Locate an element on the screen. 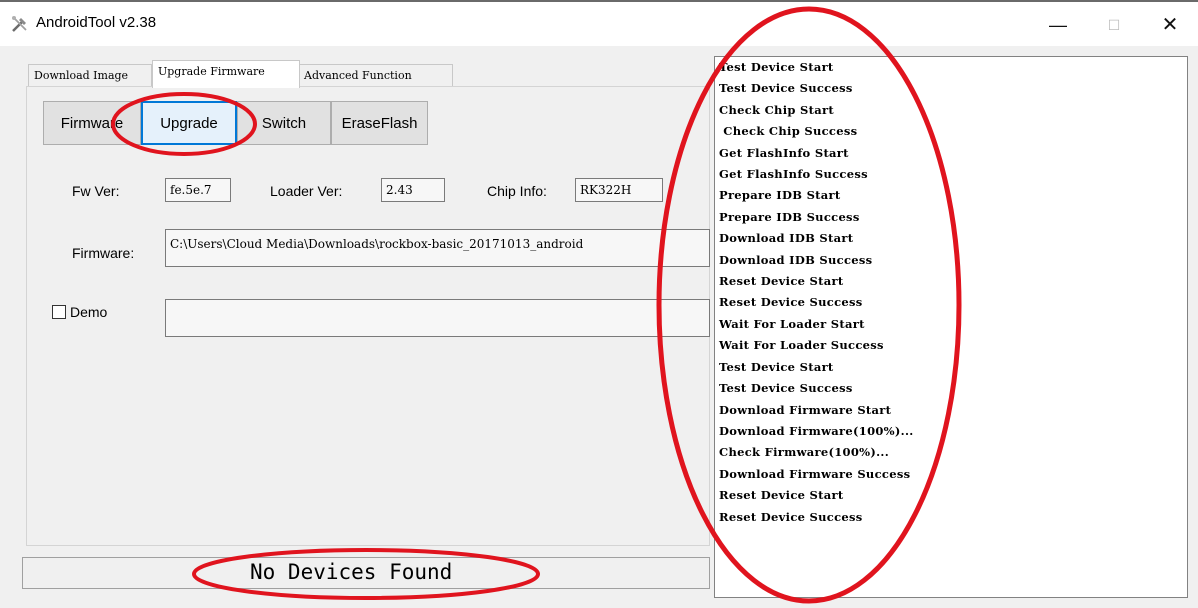  firmware-button: Firmware is located at coordinates (92, 123).